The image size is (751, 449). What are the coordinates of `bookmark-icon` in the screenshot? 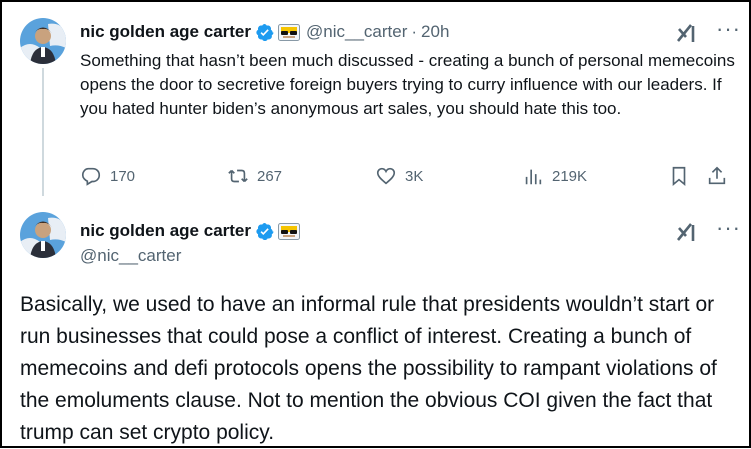 It's located at (679, 176).